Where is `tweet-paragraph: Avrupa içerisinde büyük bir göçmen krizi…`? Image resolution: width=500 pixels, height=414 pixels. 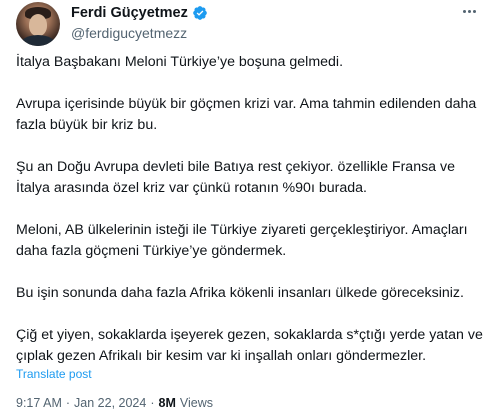
tweet-paragraph: Avrupa içerisinde büyük bir göçmen krizi… is located at coordinates (246, 114).